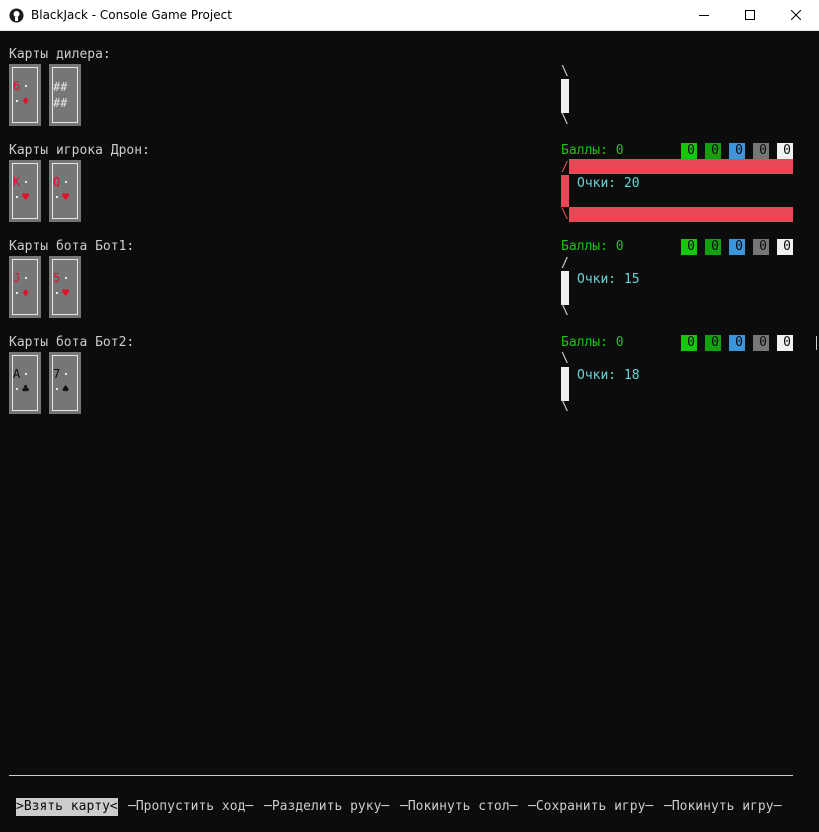 The width and height of the screenshot is (819, 832). Describe the element at coordinates (681, 166) in the screenshot. I see `active-bar-top` at that location.